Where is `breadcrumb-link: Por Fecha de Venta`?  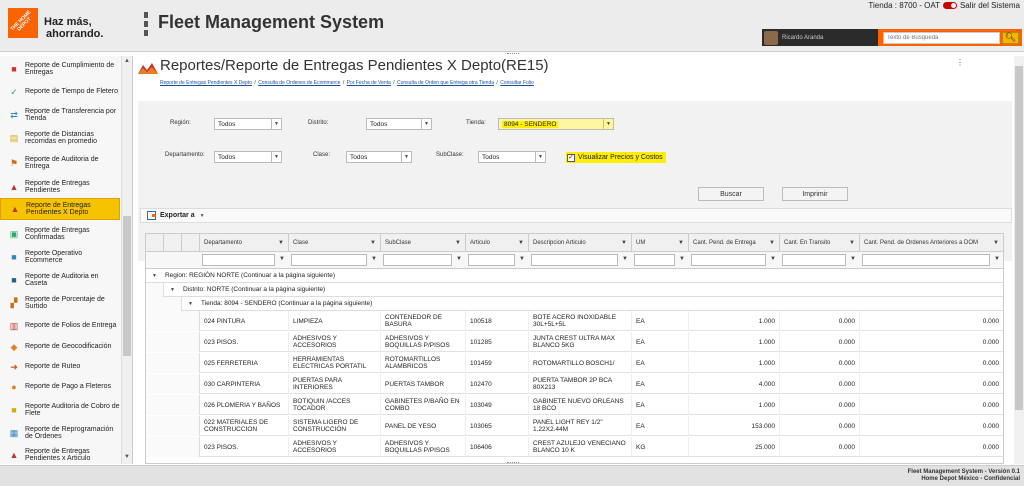 breadcrumb-link: Por Fecha de Venta is located at coordinates (369, 83).